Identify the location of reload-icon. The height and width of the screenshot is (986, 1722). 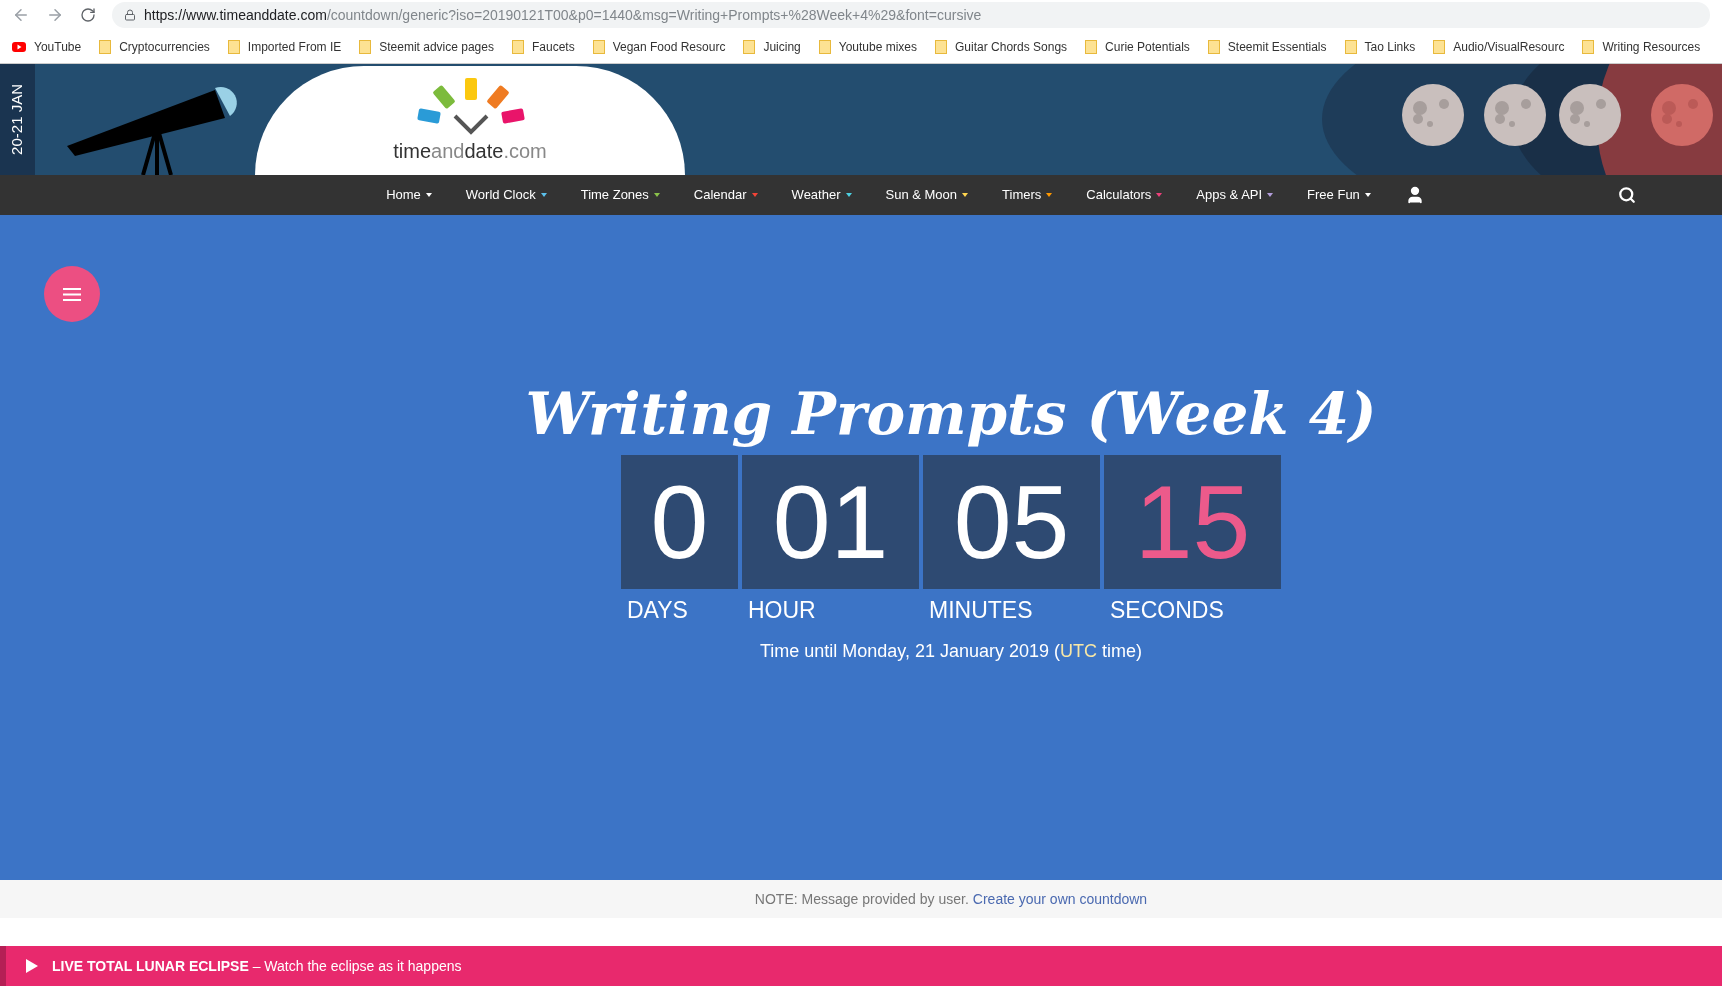
(88, 15).